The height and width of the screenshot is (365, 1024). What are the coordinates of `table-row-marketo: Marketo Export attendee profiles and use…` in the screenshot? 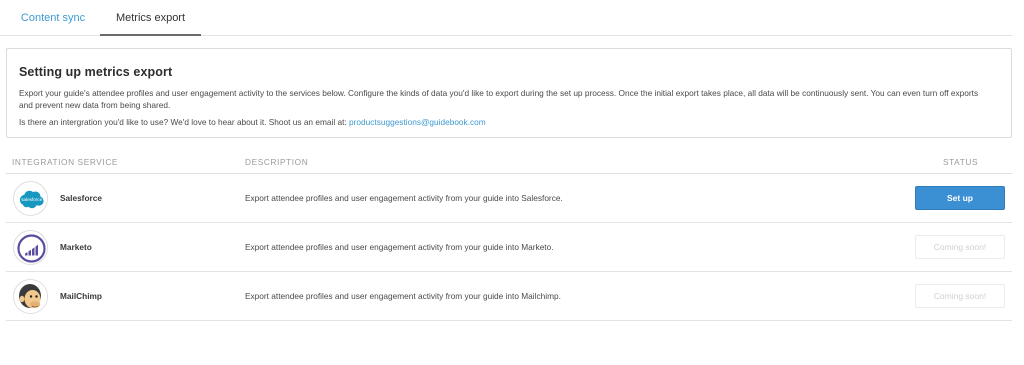 It's located at (509, 247).